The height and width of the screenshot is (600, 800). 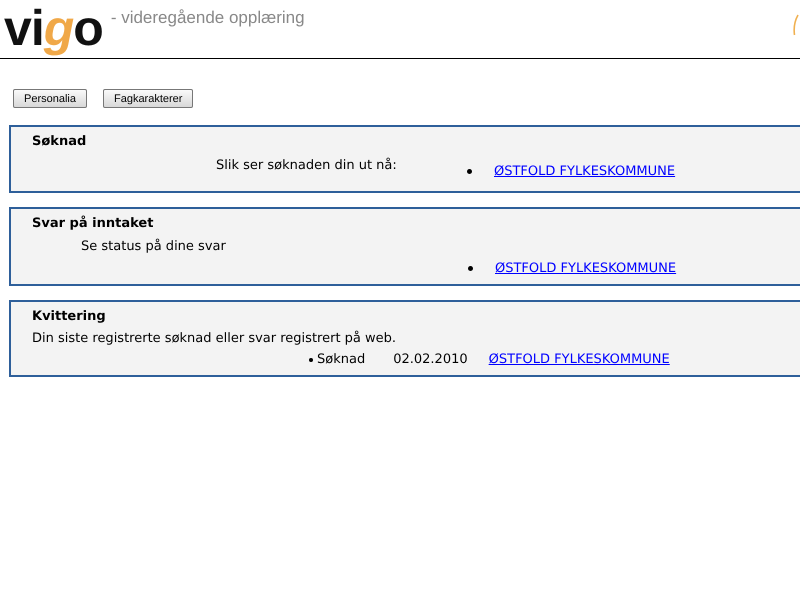 I want to click on nav-button: Fagkarakterer, so click(x=148, y=98).